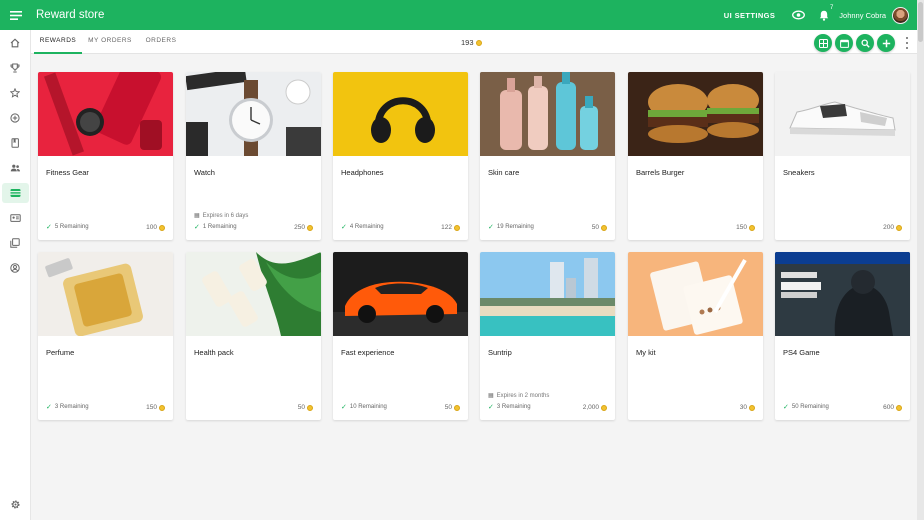 Image resolution: width=924 pixels, height=520 pixels. Describe the element at coordinates (450, 227) in the screenshot. I see `reward-price: 122` at that location.